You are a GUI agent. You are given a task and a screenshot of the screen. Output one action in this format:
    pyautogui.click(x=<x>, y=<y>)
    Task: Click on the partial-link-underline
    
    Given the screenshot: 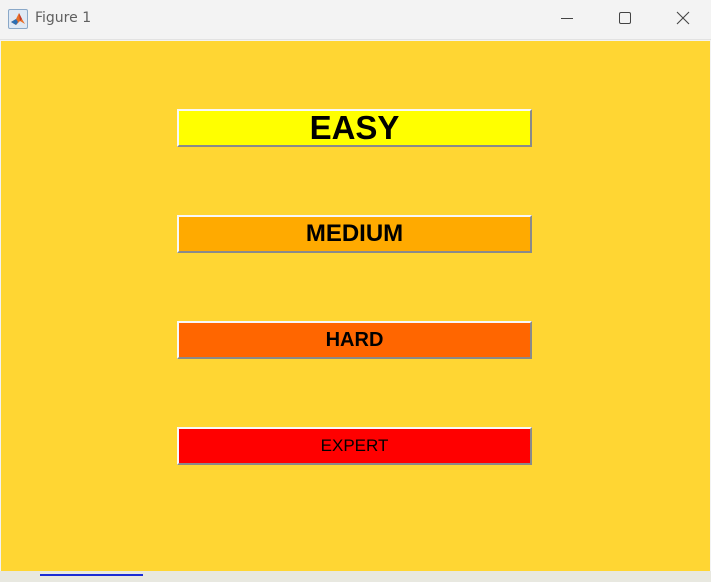 What is the action you would take?
    pyautogui.click(x=91, y=575)
    